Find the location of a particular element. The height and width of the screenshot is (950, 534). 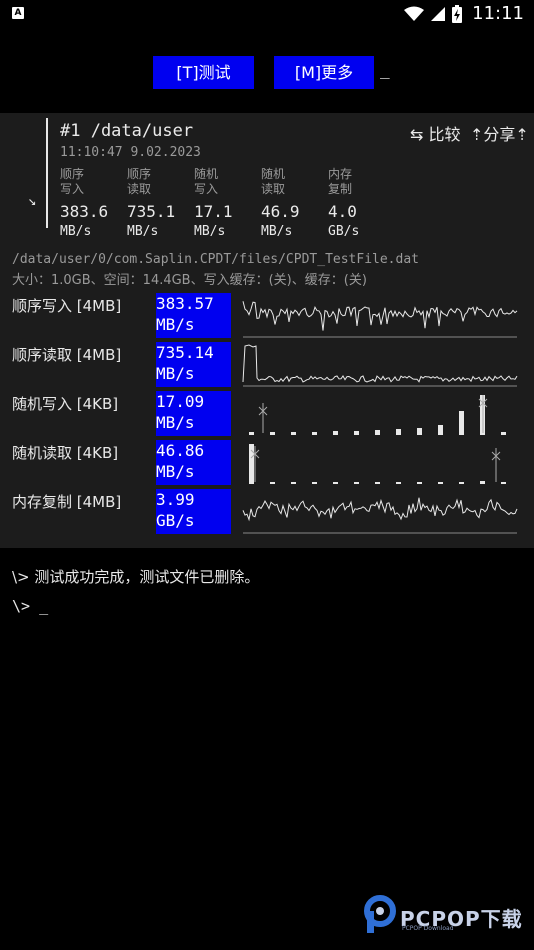

result-graph-seq-write is located at coordinates (380, 319).